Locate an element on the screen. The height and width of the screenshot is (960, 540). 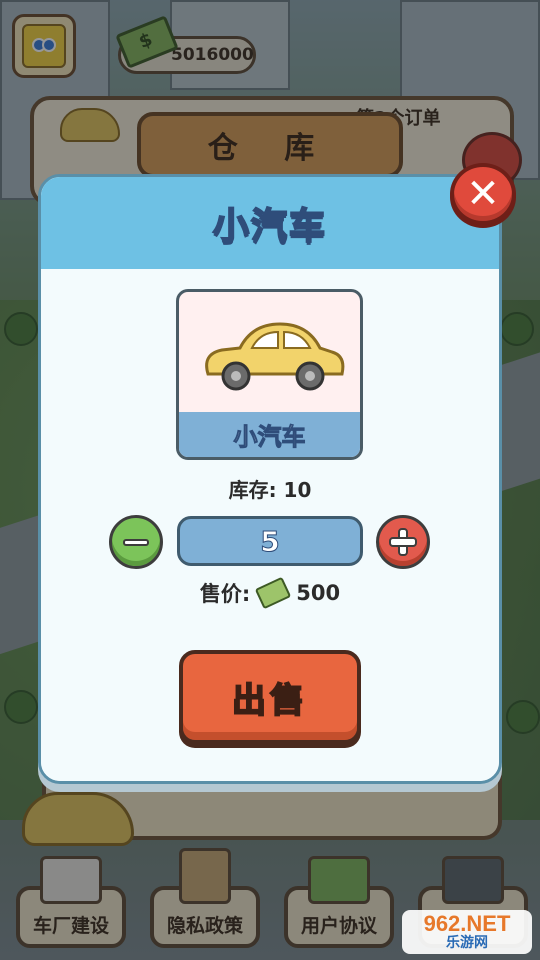
minus-icon is located at coordinates (136, 542).